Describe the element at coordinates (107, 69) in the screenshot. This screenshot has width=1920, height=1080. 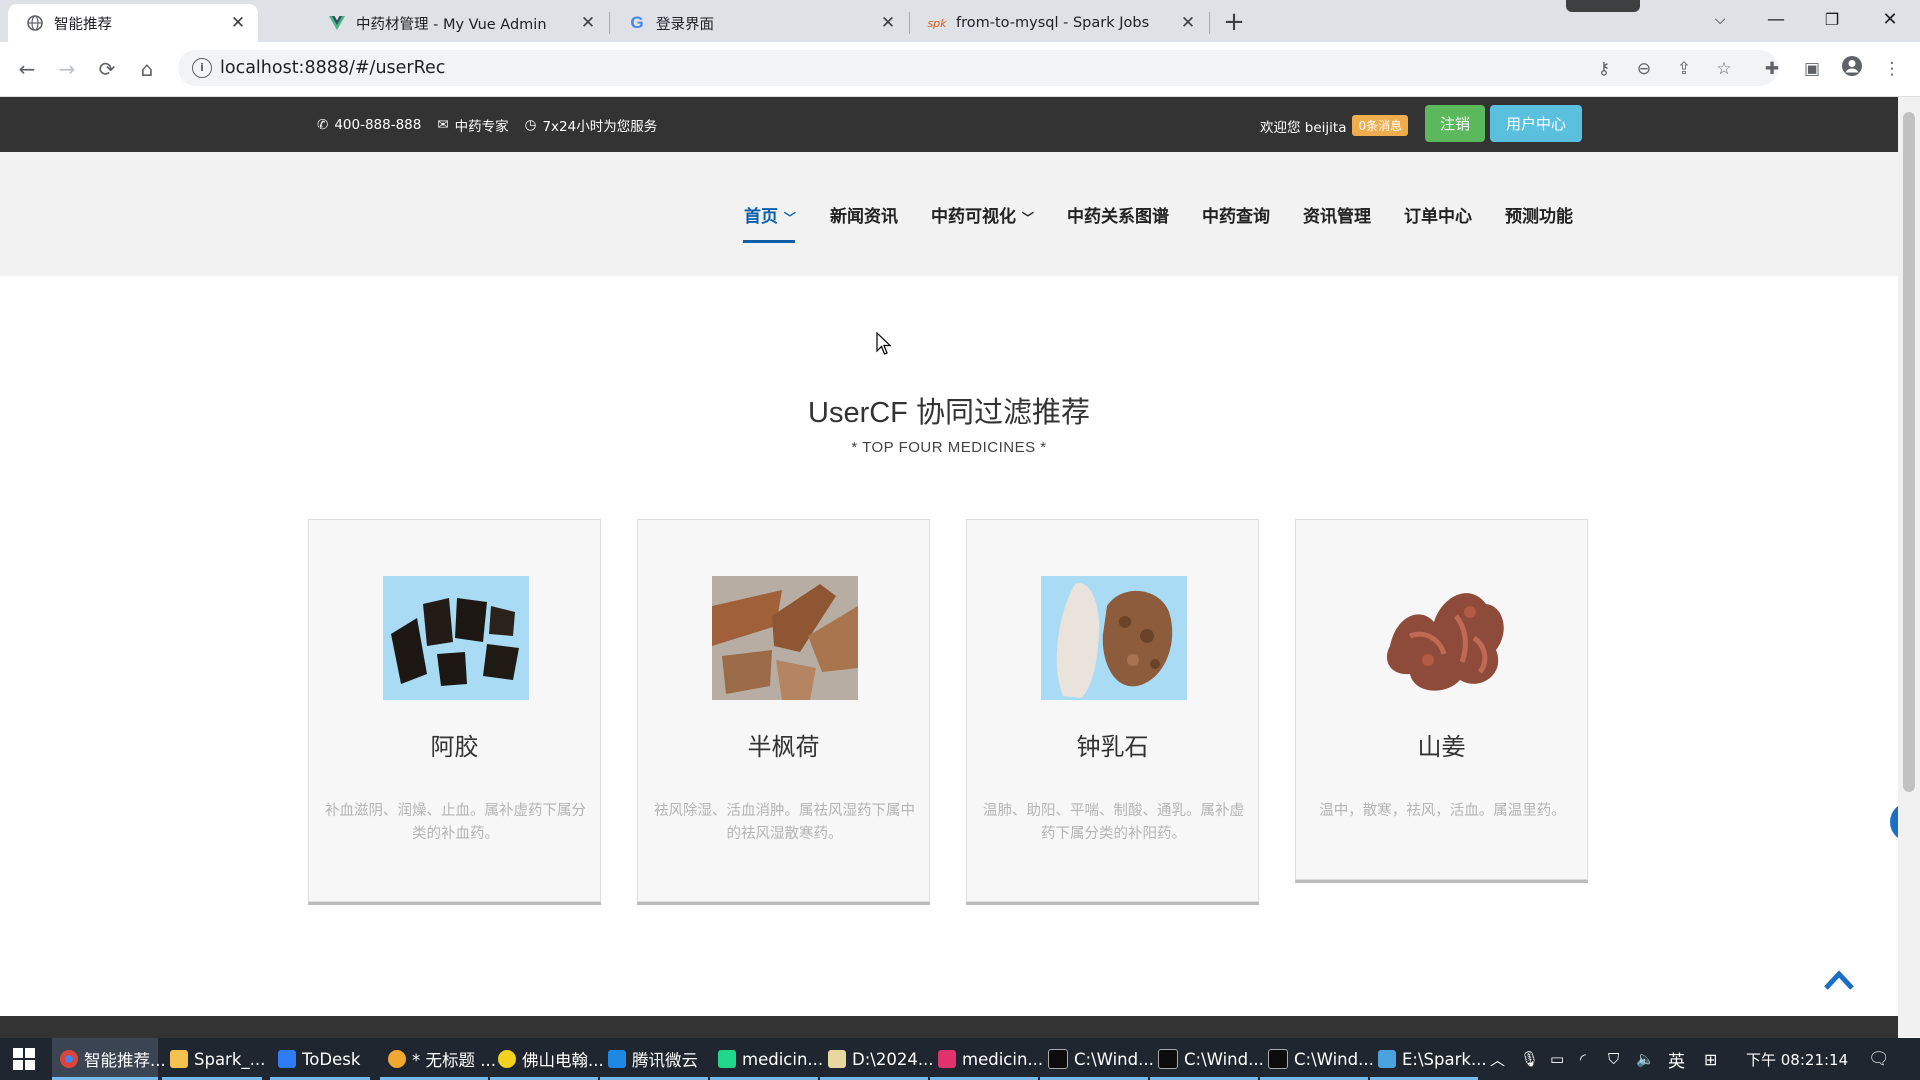
I see `reload-icon: ⟳` at that location.